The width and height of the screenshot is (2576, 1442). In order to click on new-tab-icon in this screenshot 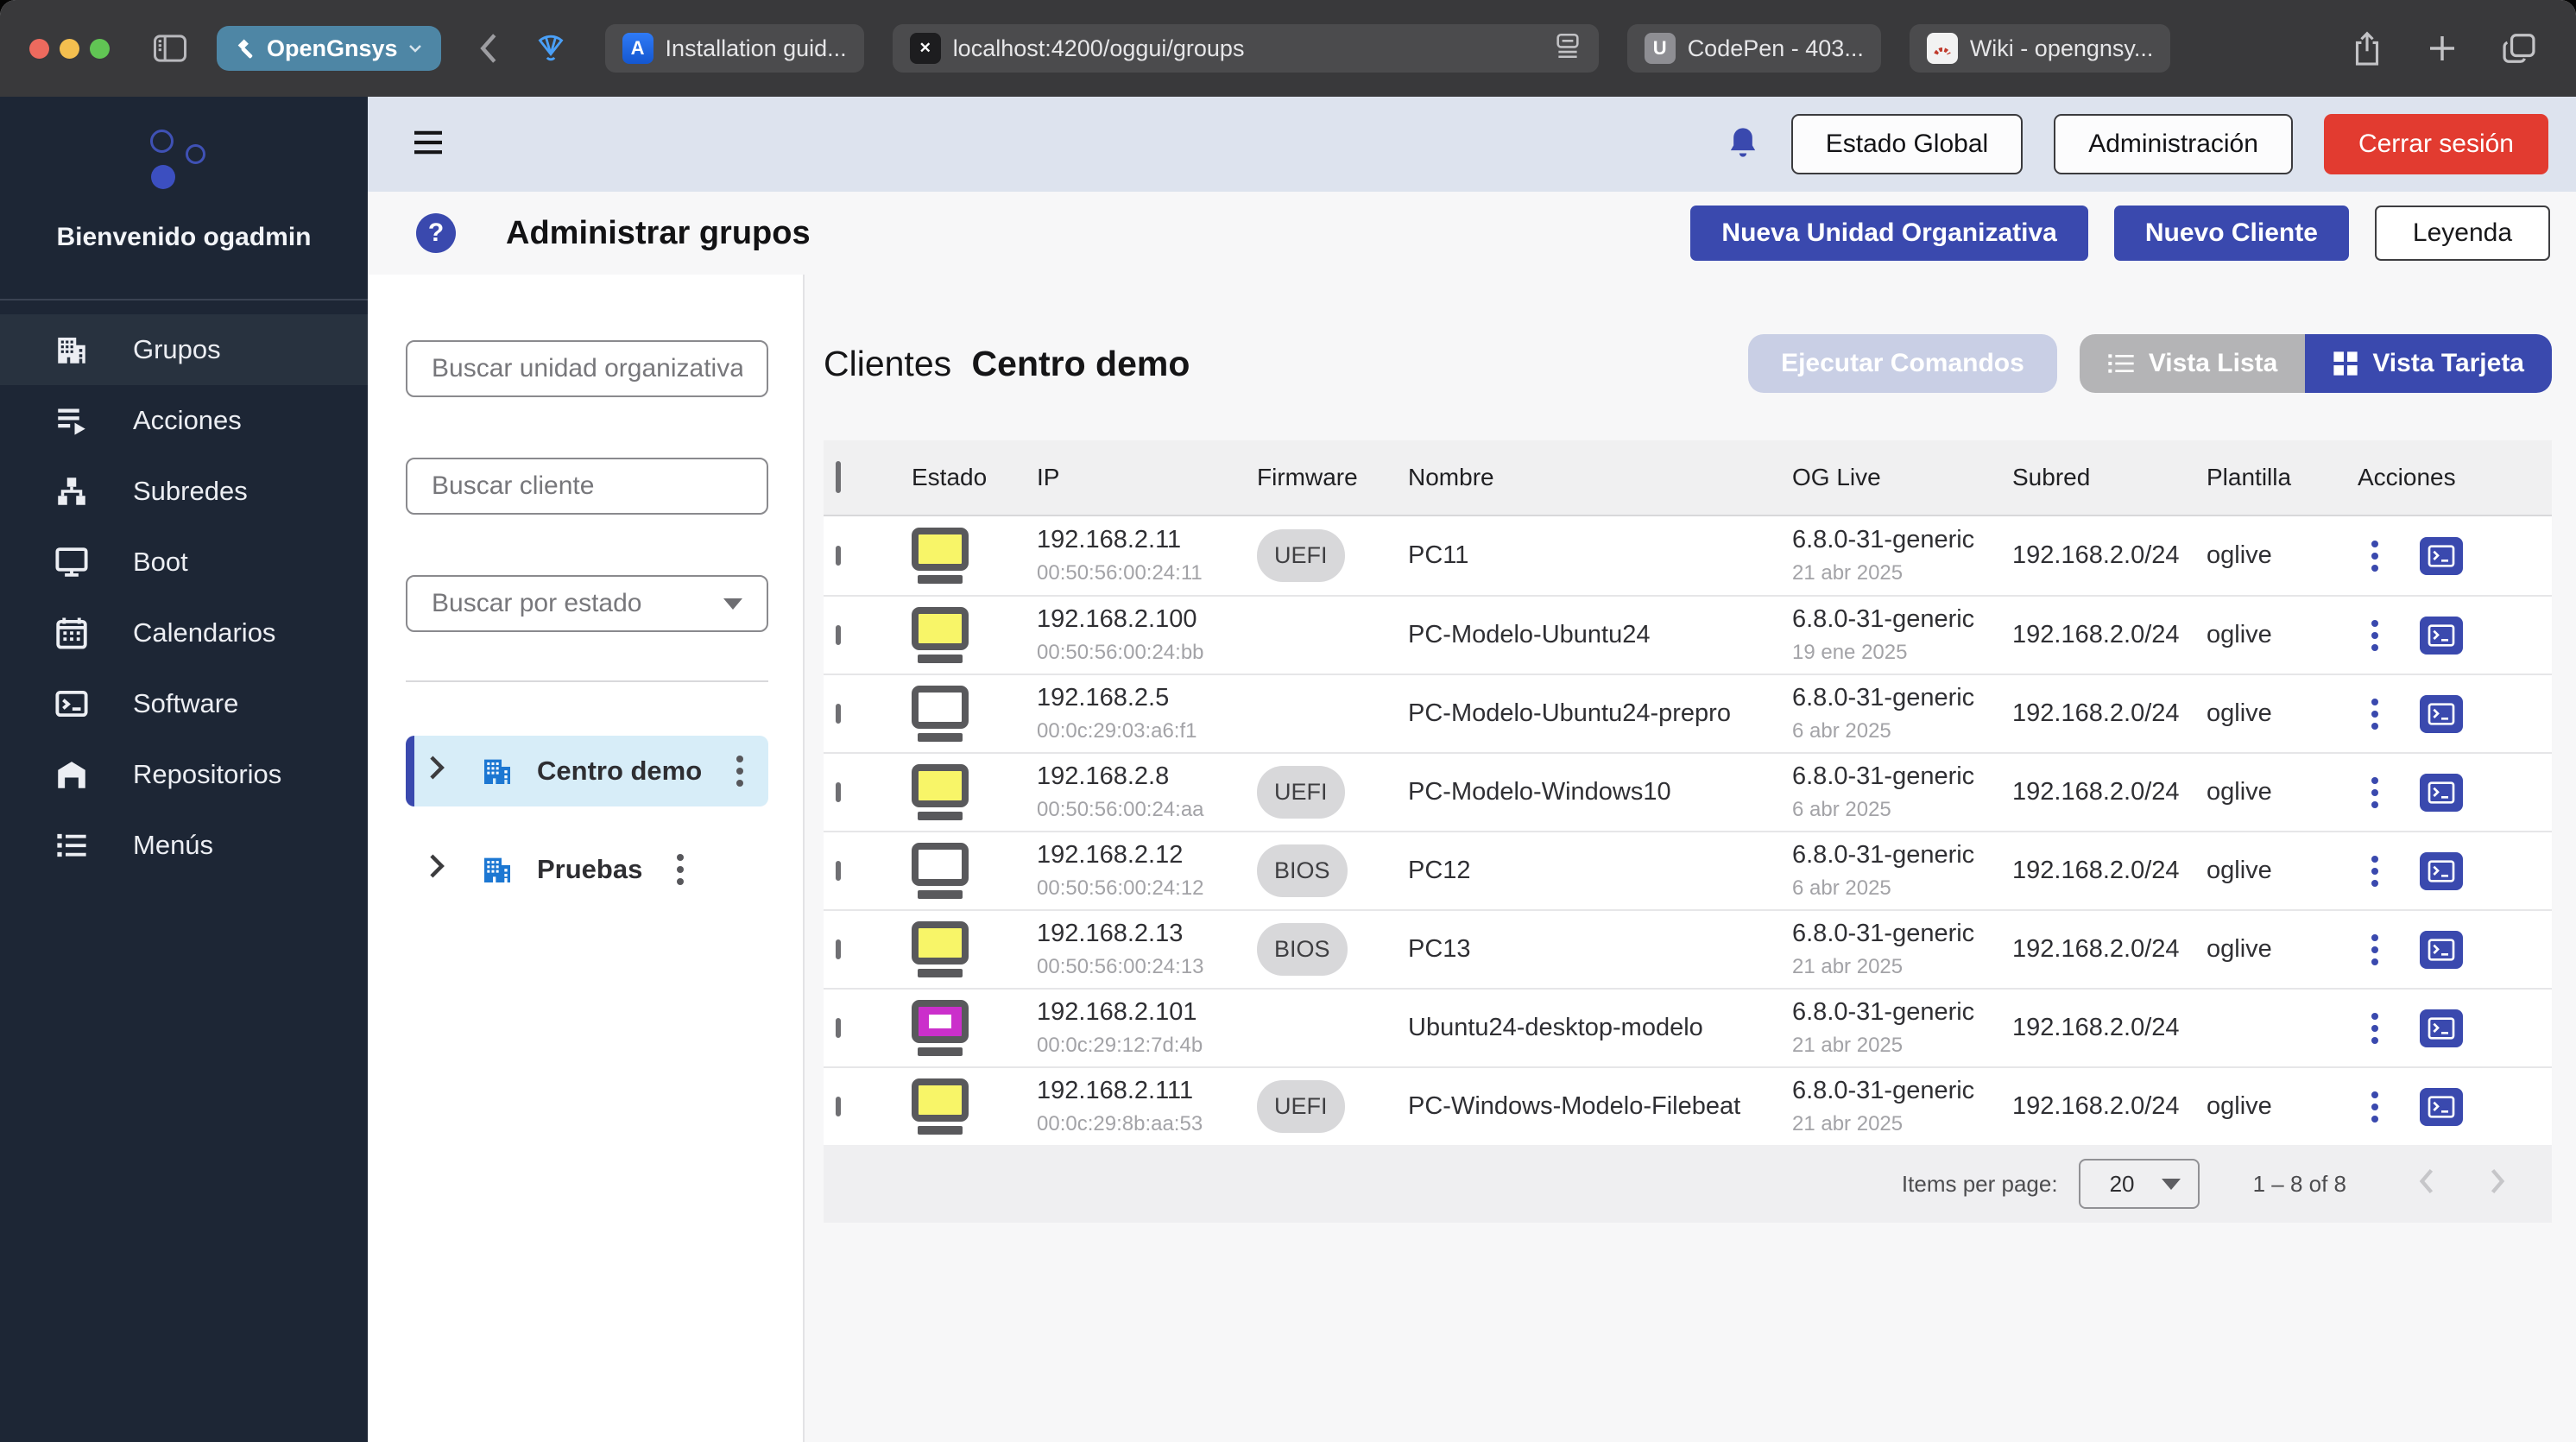, I will do `click(2442, 48)`.